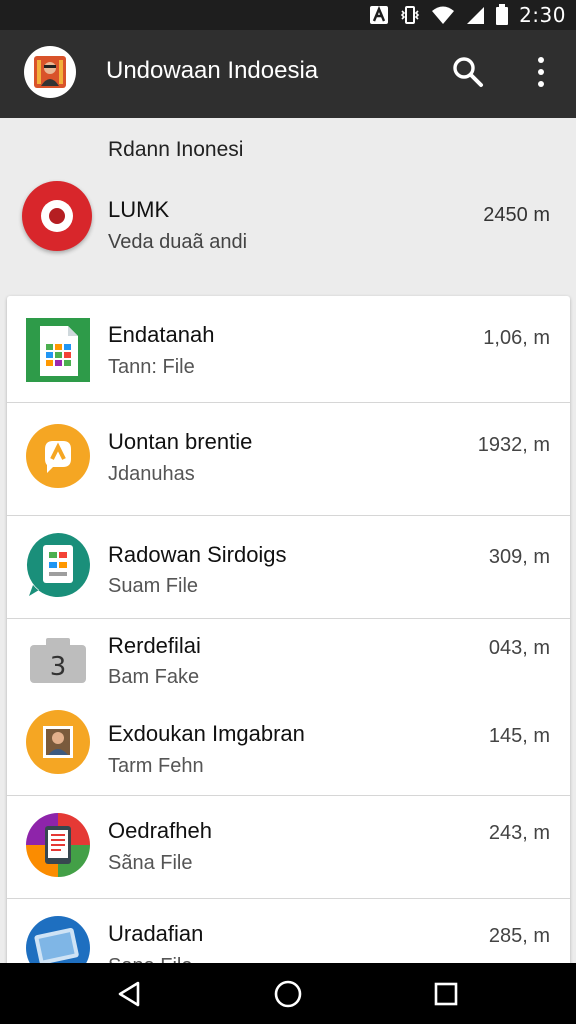 The width and height of the screenshot is (576, 1024). What do you see at coordinates (161, 334) in the screenshot?
I see `item-title: Endatanah` at bounding box center [161, 334].